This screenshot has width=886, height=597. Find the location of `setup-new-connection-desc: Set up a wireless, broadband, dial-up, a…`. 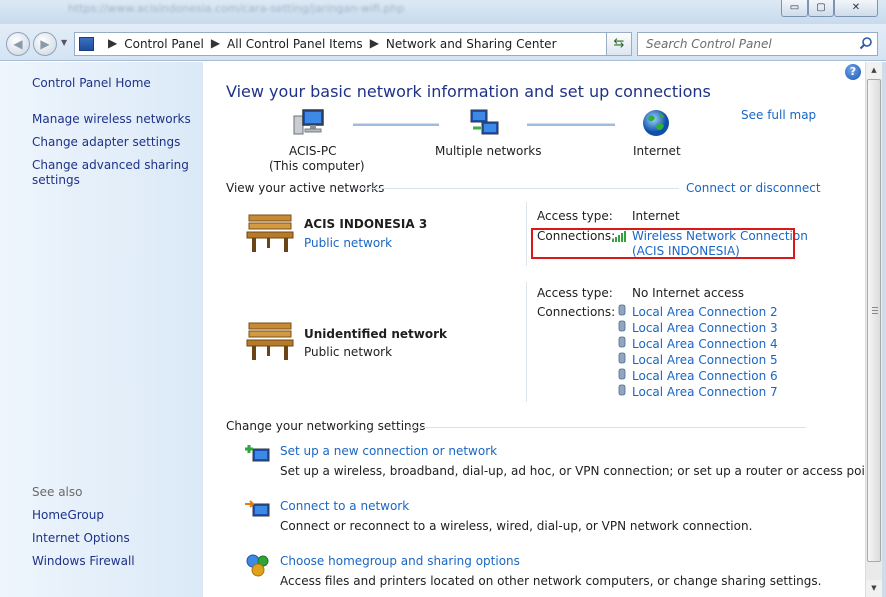

setup-new-connection-desc: Set up a wireless, broadband, dial-up, a… is located at coordinates (580, 471).